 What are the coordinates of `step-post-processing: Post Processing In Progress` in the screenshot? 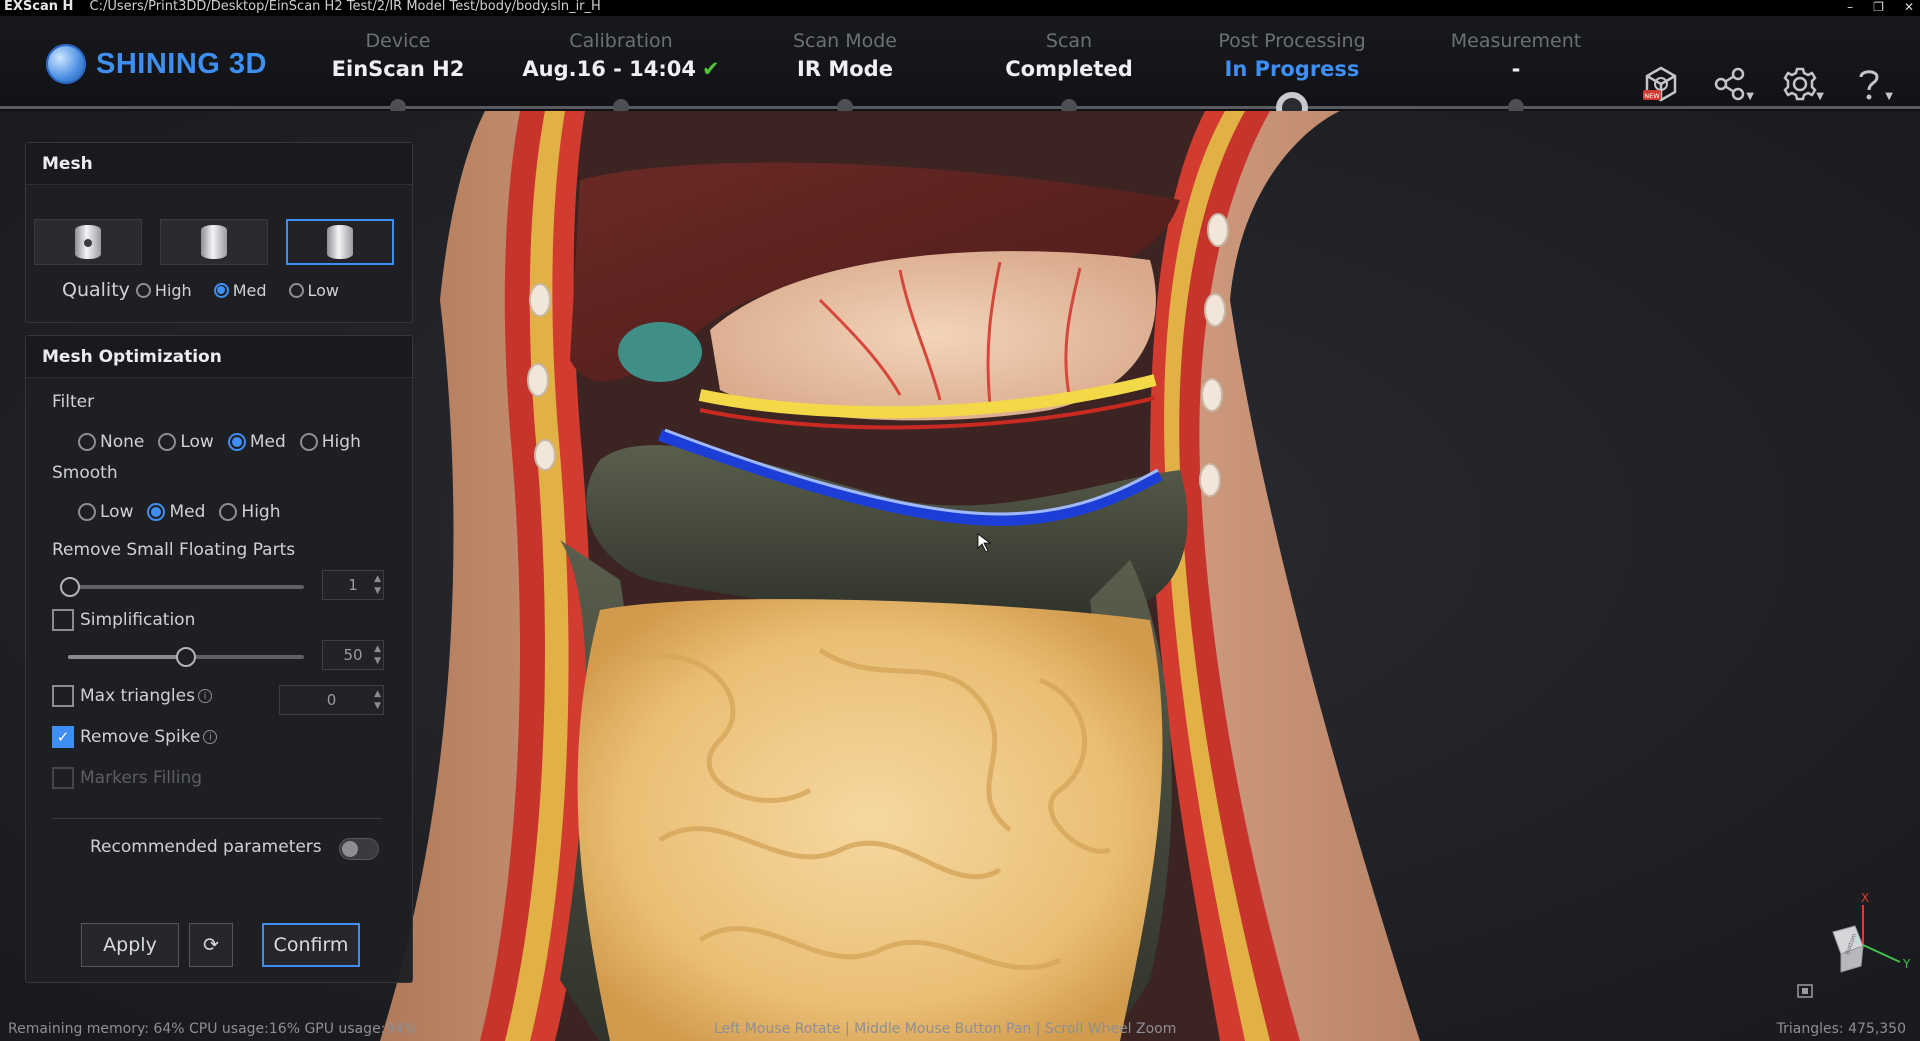 It's located at (1292, 55).